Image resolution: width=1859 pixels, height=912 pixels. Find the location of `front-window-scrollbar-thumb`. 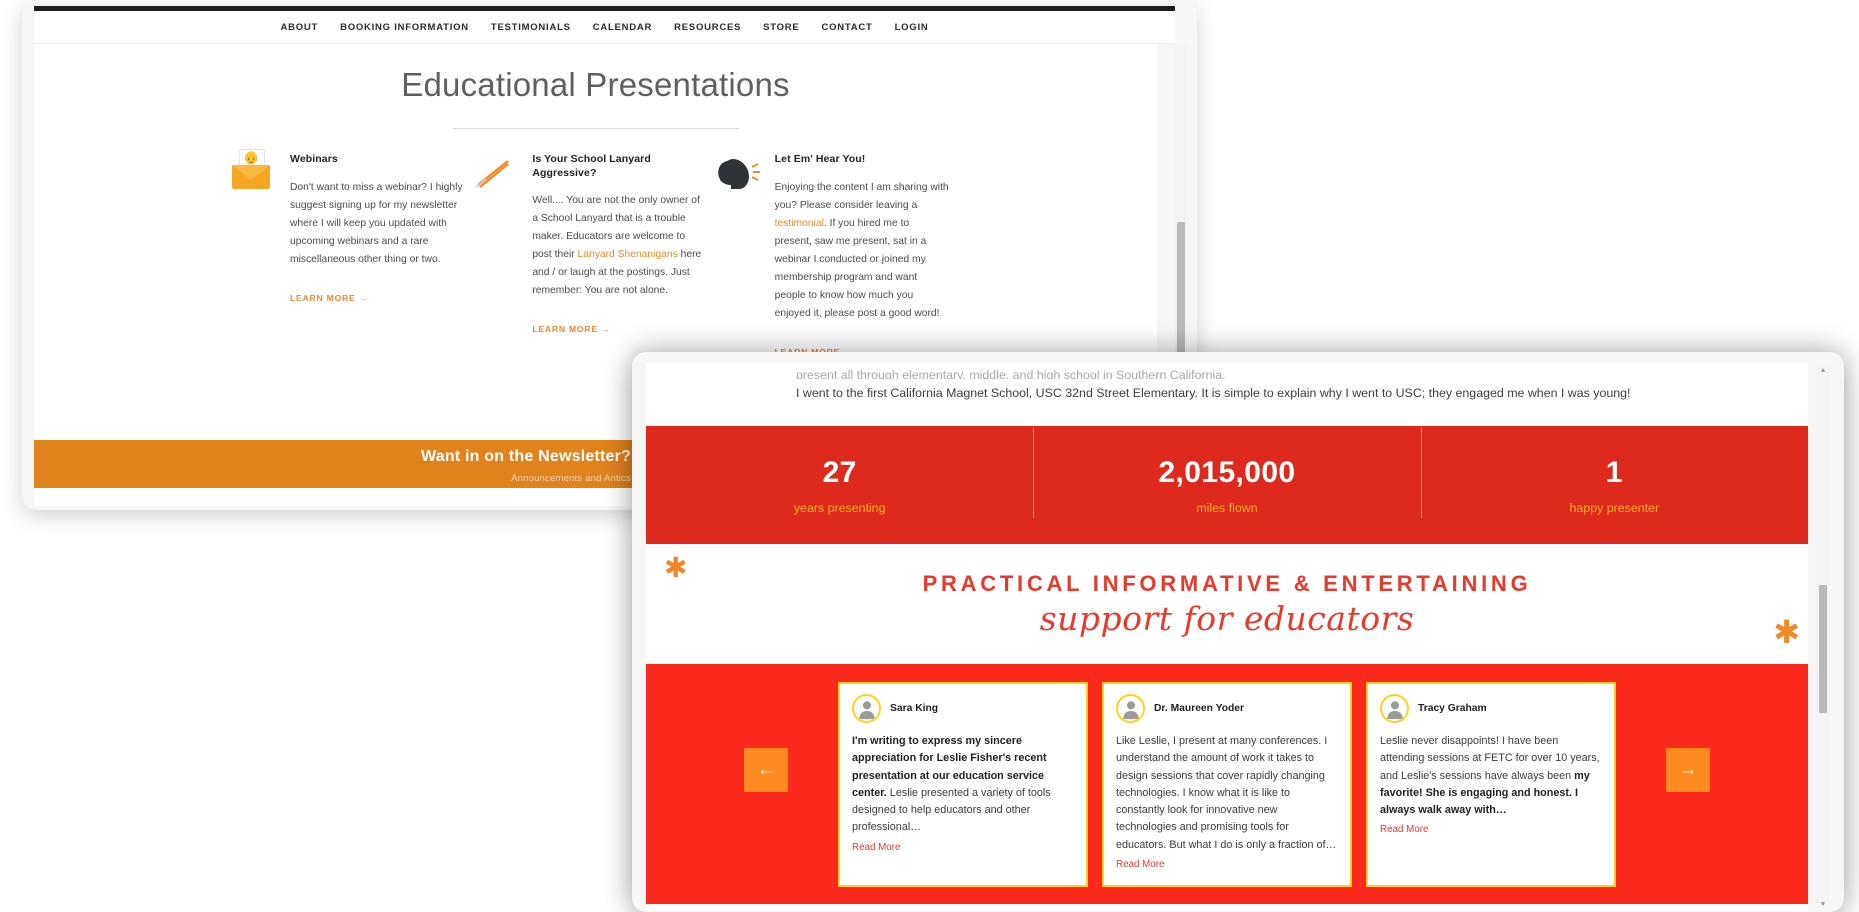

front-window-scrollbar-thumb is located at coordinates (1823, 649).